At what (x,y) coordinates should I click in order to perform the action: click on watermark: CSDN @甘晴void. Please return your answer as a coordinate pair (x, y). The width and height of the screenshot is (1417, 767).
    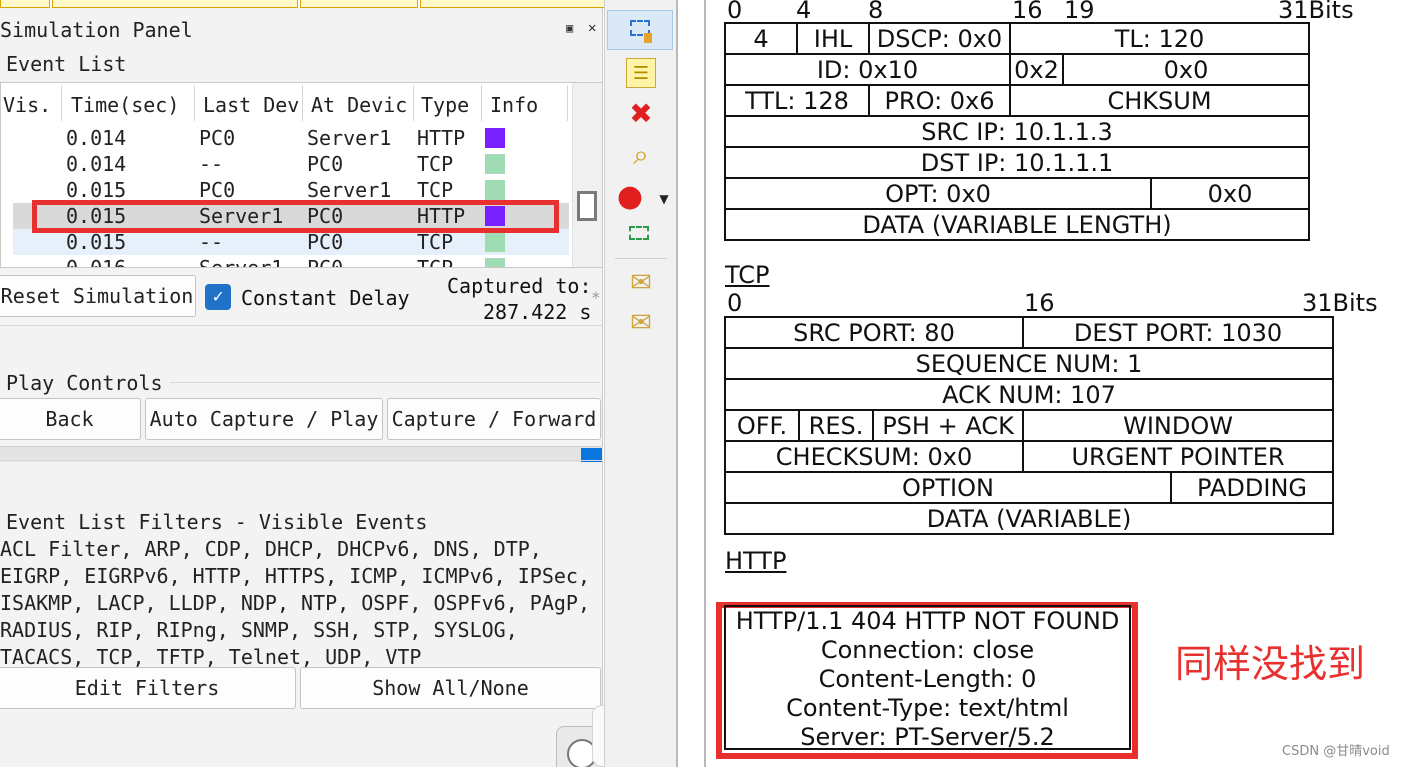
    Looking at the image, I should click on (1336, 751).